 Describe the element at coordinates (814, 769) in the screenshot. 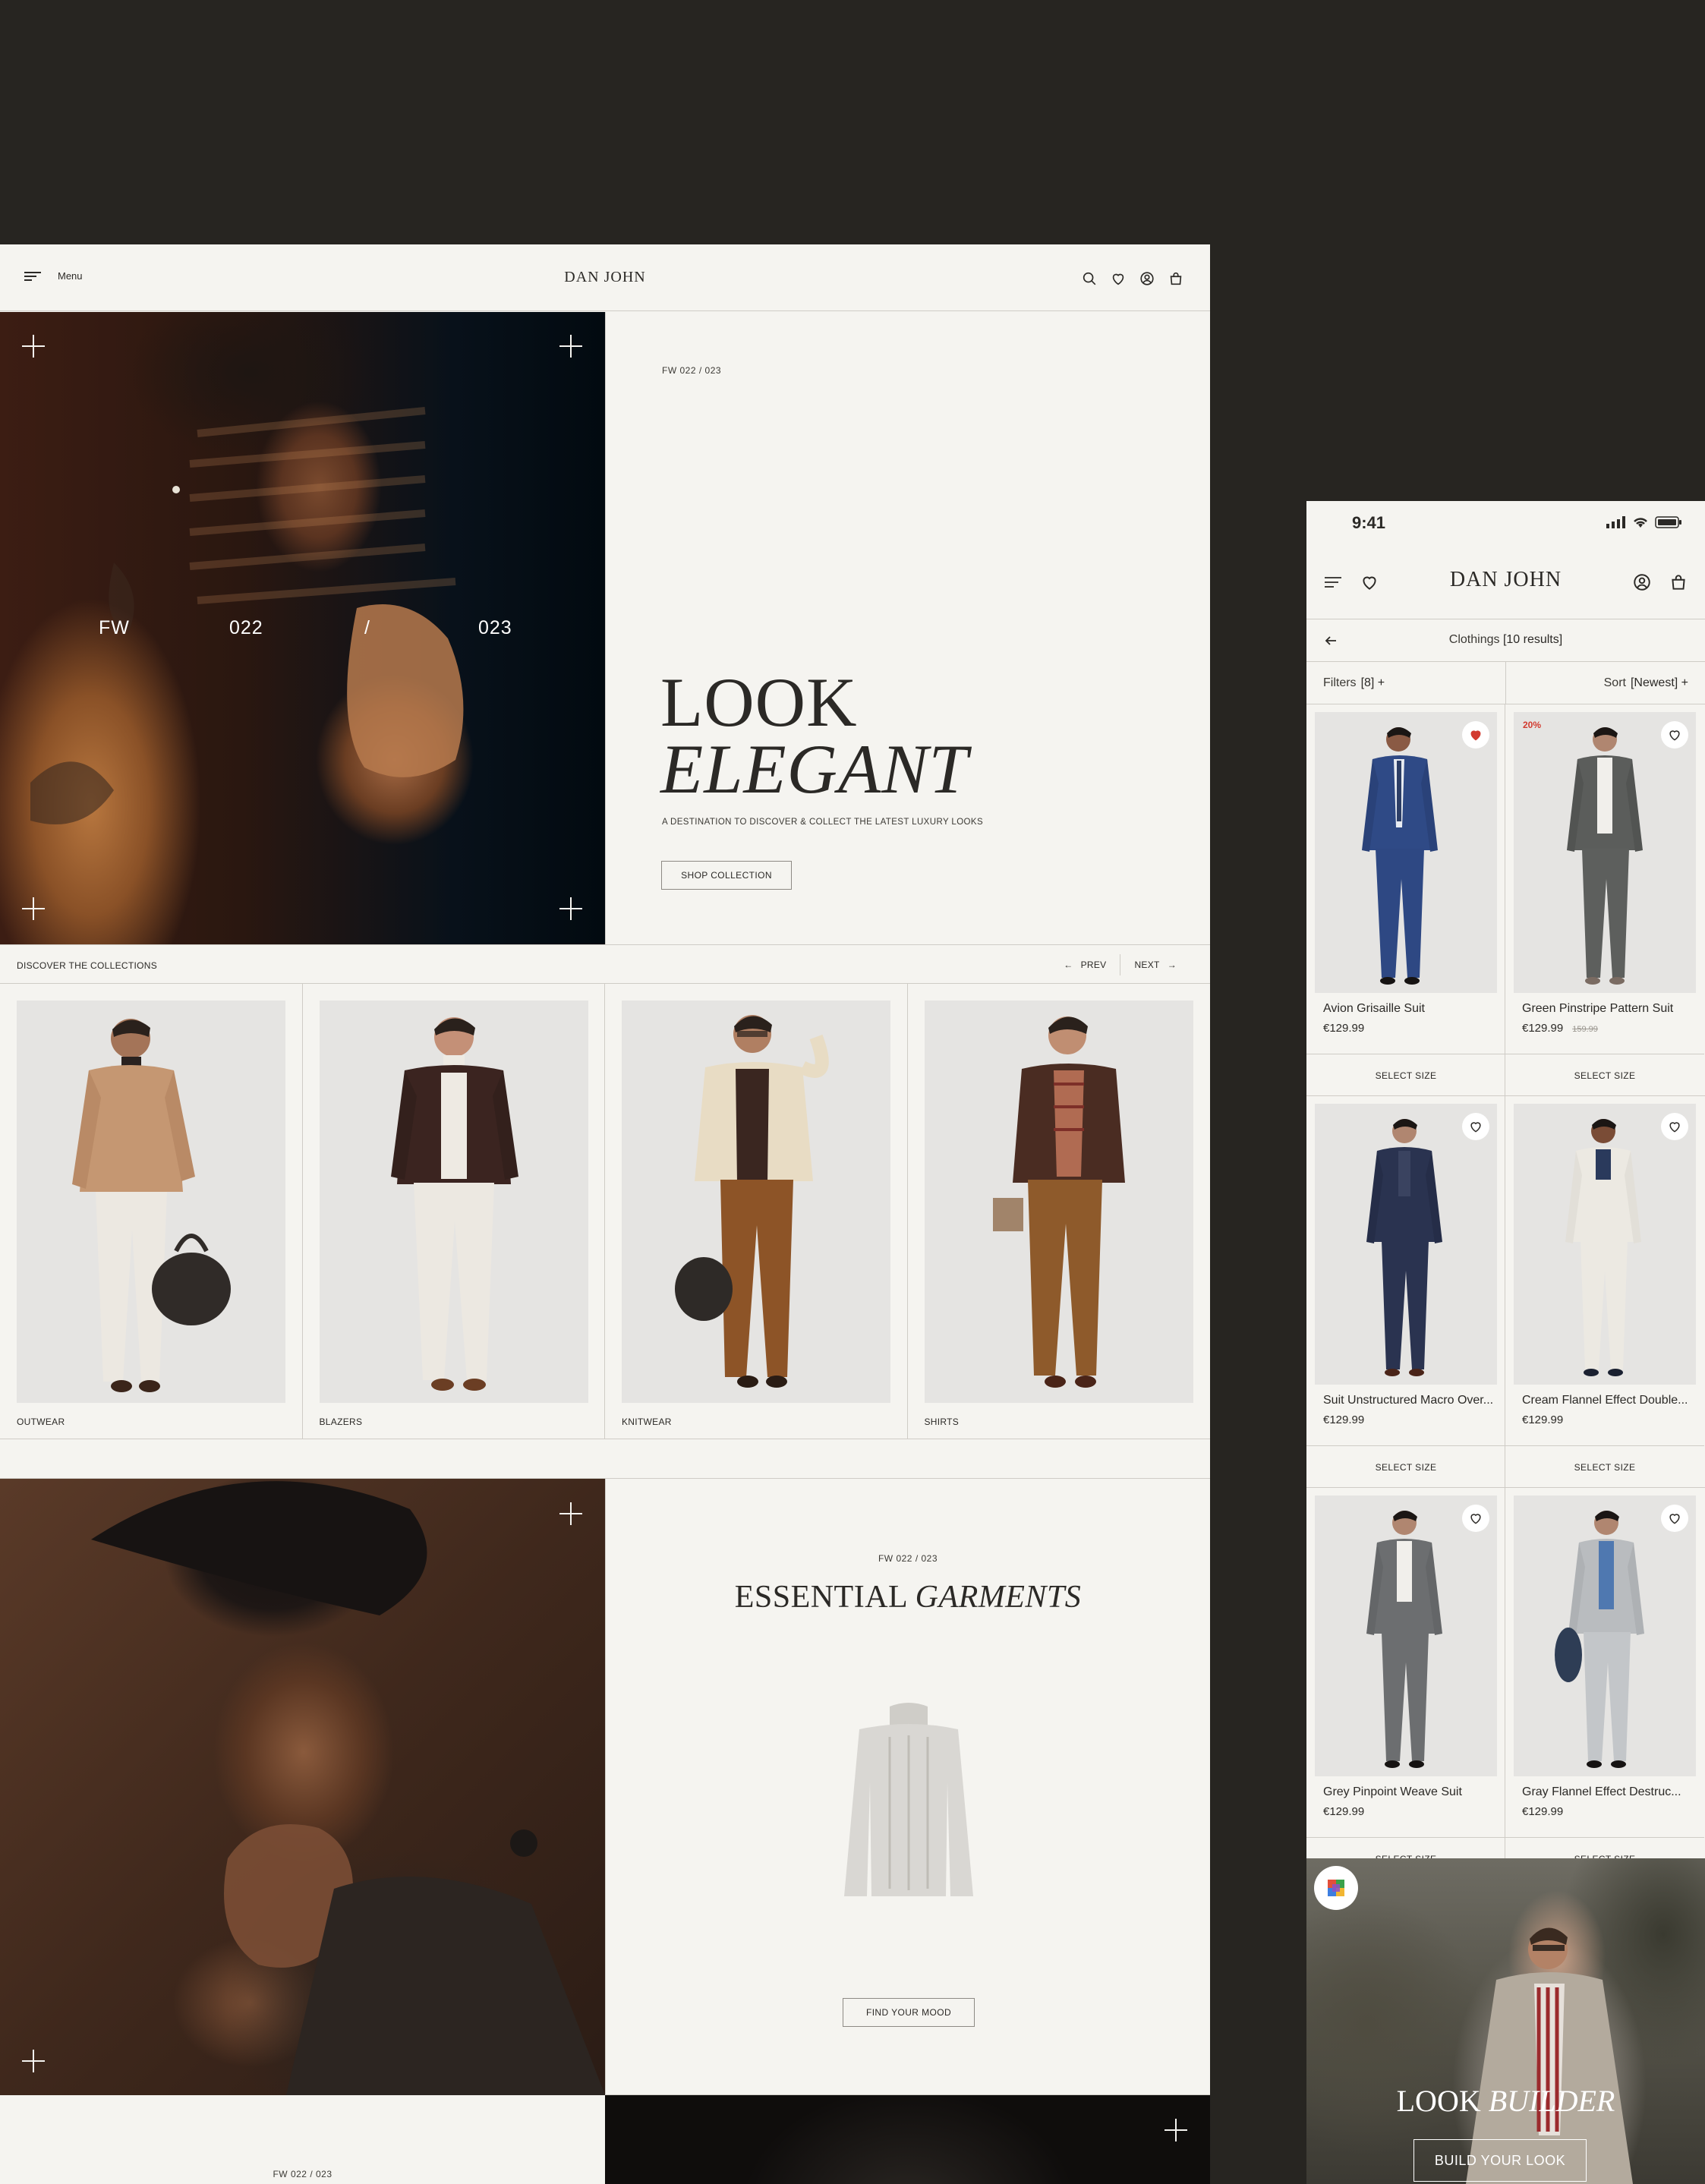

I see `hero-title-line2: ELEGANT` at that location.